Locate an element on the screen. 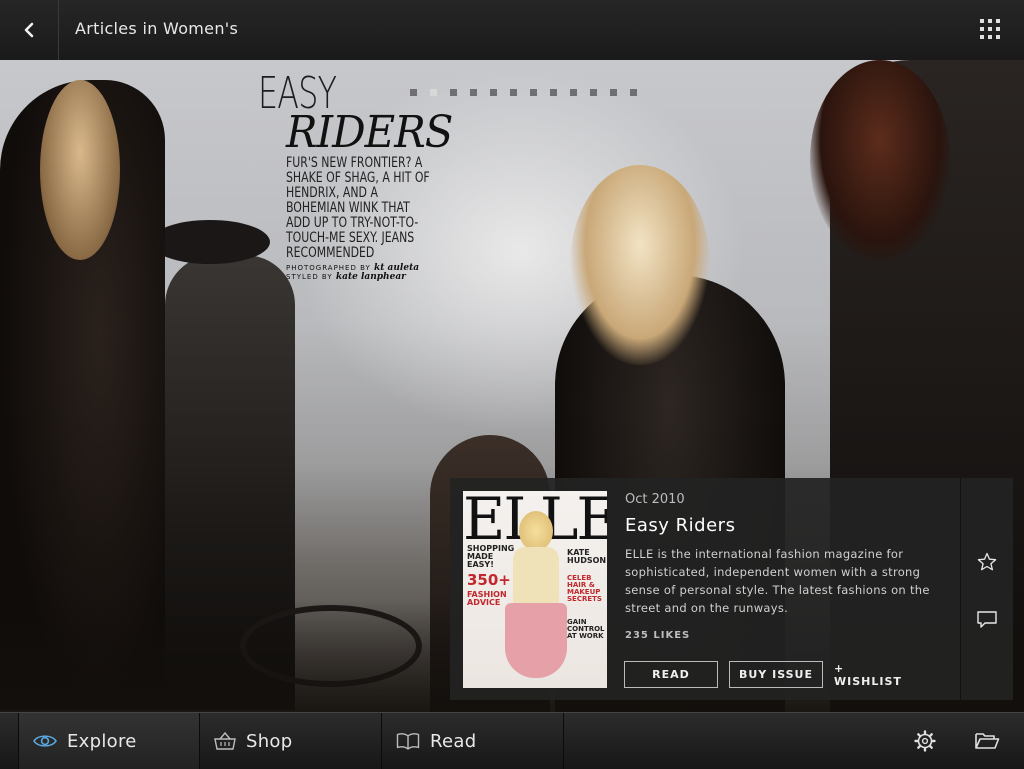 Image resolution: width=1024 pixels, height=769 pixels. back-button is located at coordinates (29, 30).